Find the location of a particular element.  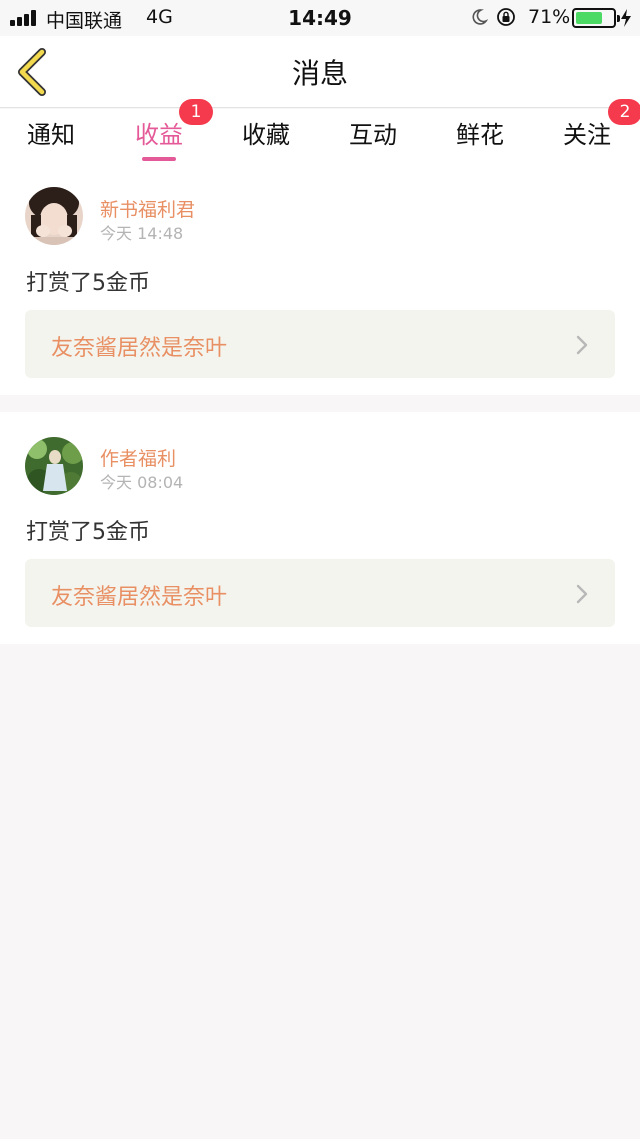

rotation-lock-icon is located at coordinates (506, 17).